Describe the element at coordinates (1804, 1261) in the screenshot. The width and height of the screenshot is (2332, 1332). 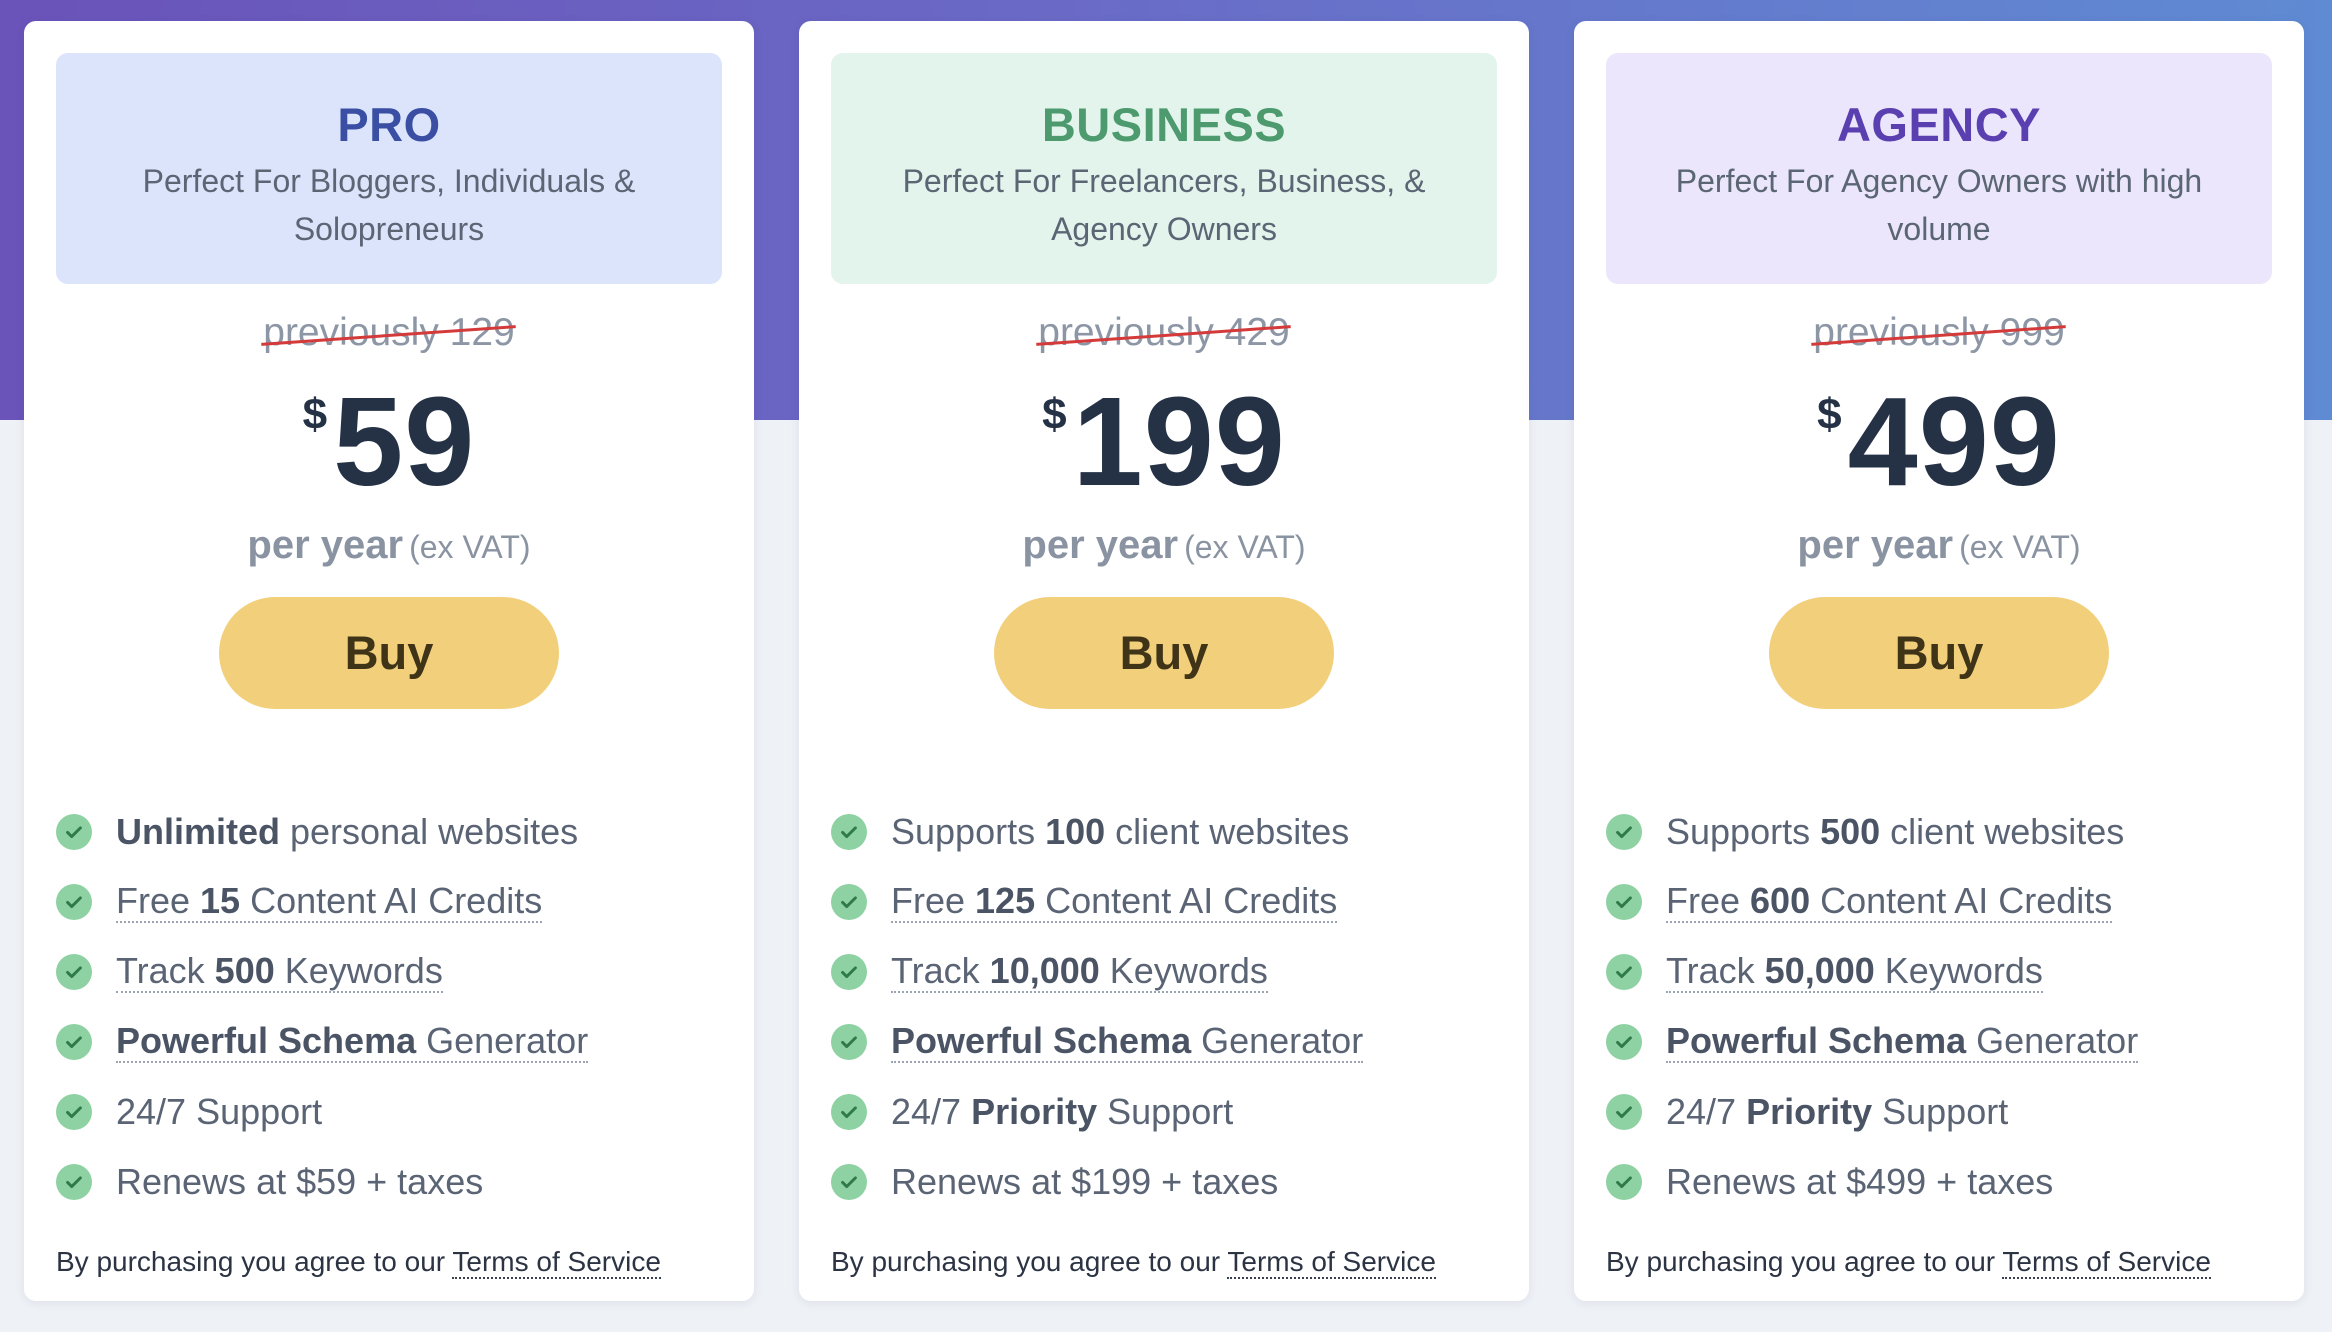
I see `terms-text: By purchasing you agree to our` at that location.